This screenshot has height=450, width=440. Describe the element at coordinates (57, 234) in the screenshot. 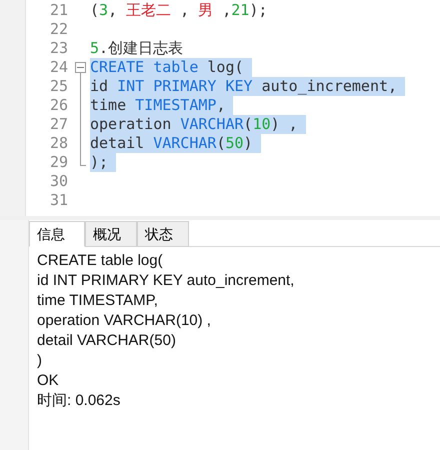

I see `panel-tab: 信息` at that location.